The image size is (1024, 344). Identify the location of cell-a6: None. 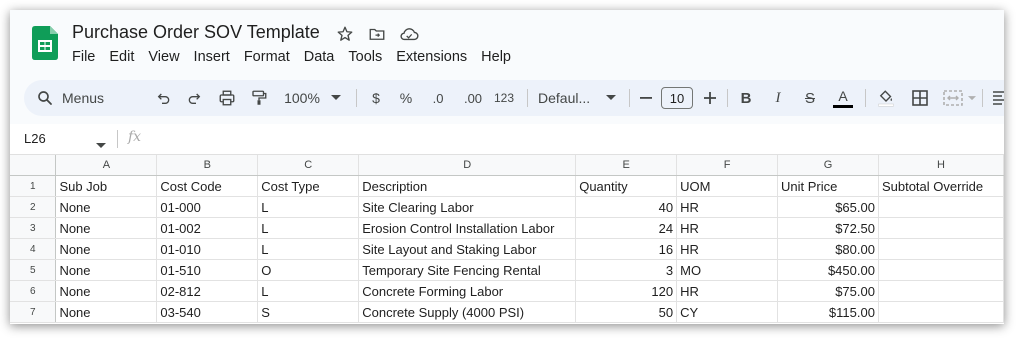
(106, 291).